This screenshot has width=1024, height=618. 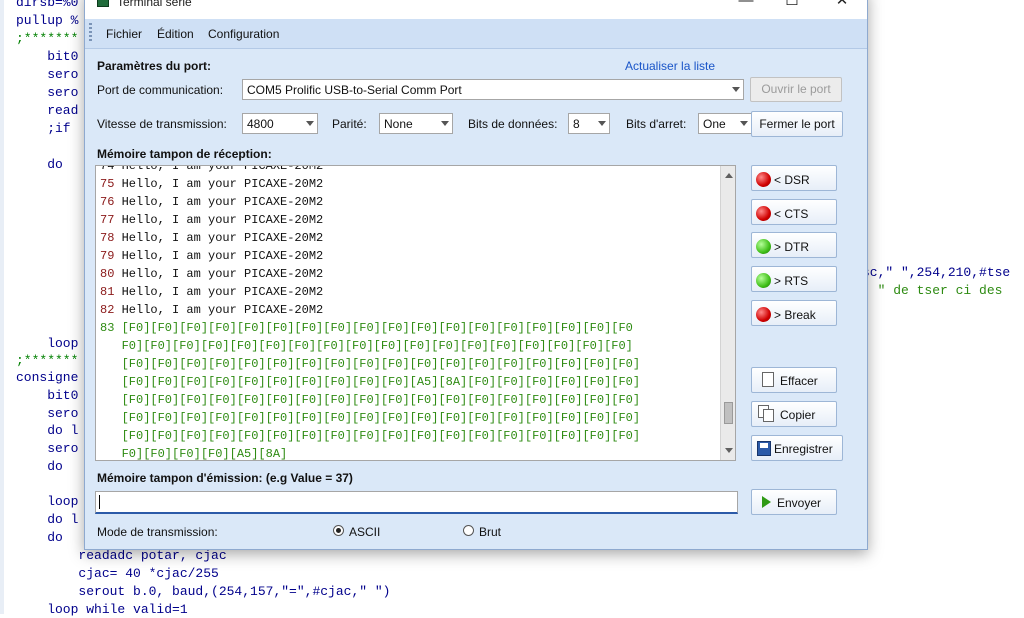 I want to click on signal-button: > Break, so click(x=794, y=312).